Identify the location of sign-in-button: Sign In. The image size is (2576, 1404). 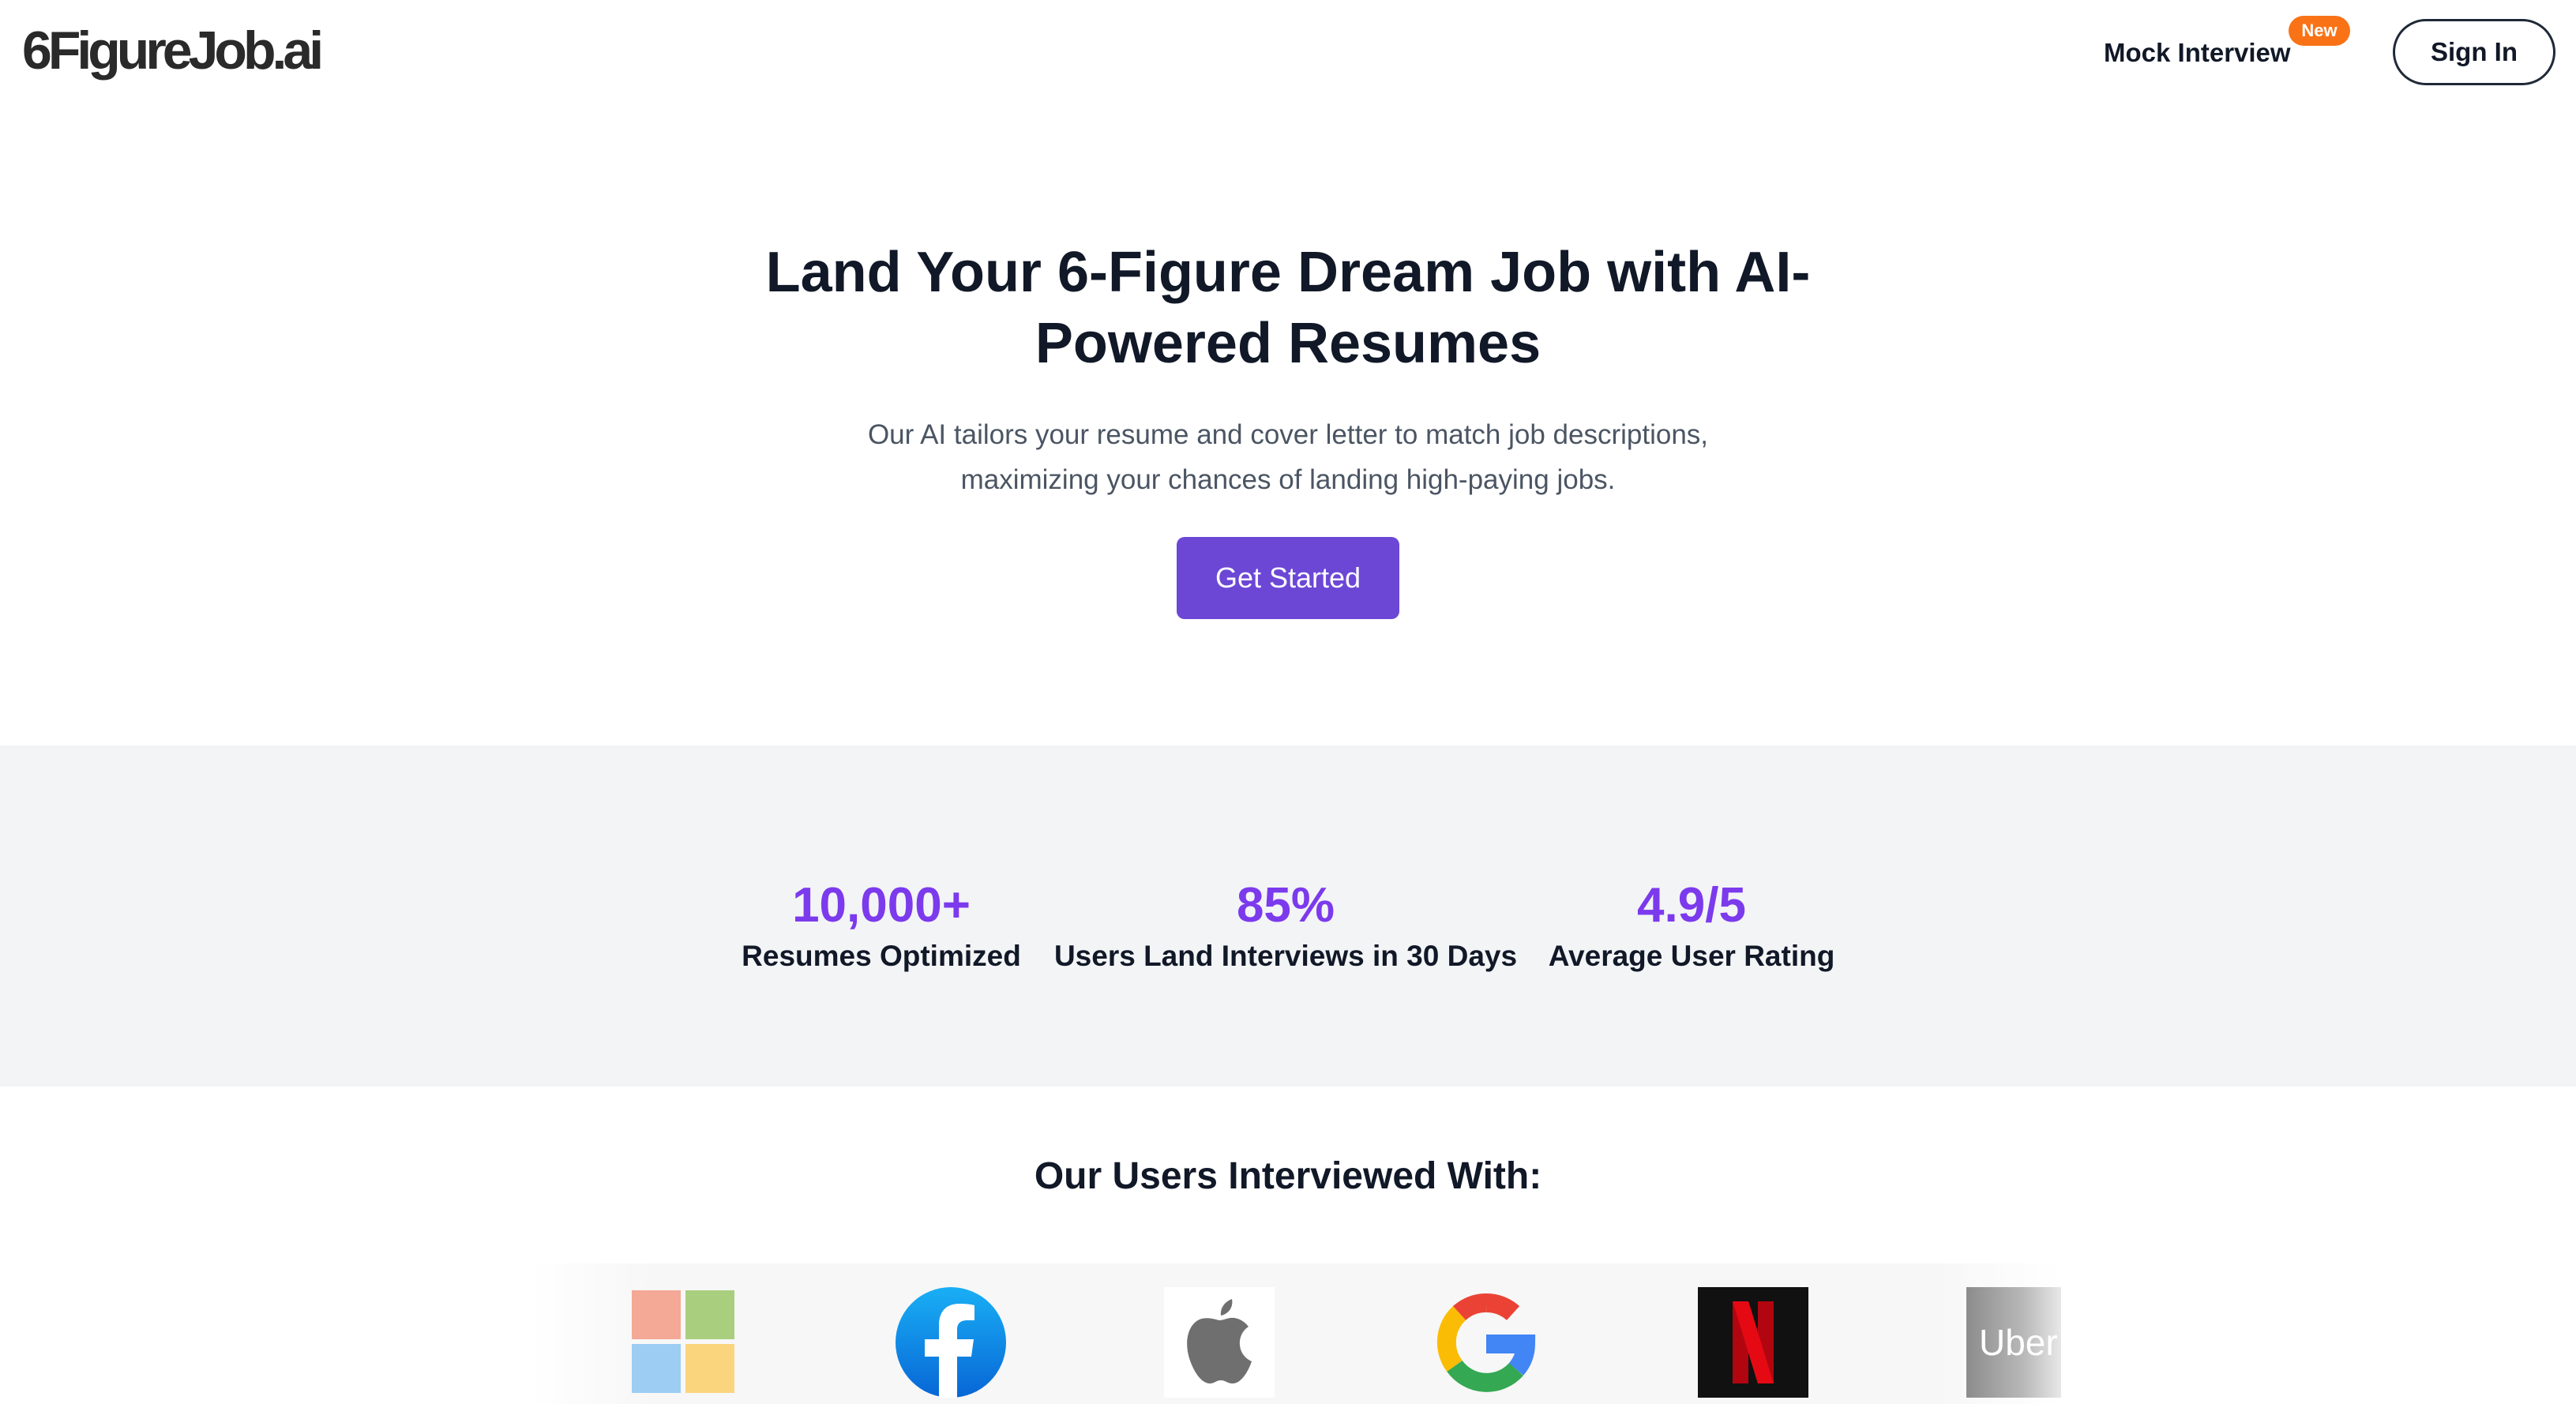
(2474, 52).